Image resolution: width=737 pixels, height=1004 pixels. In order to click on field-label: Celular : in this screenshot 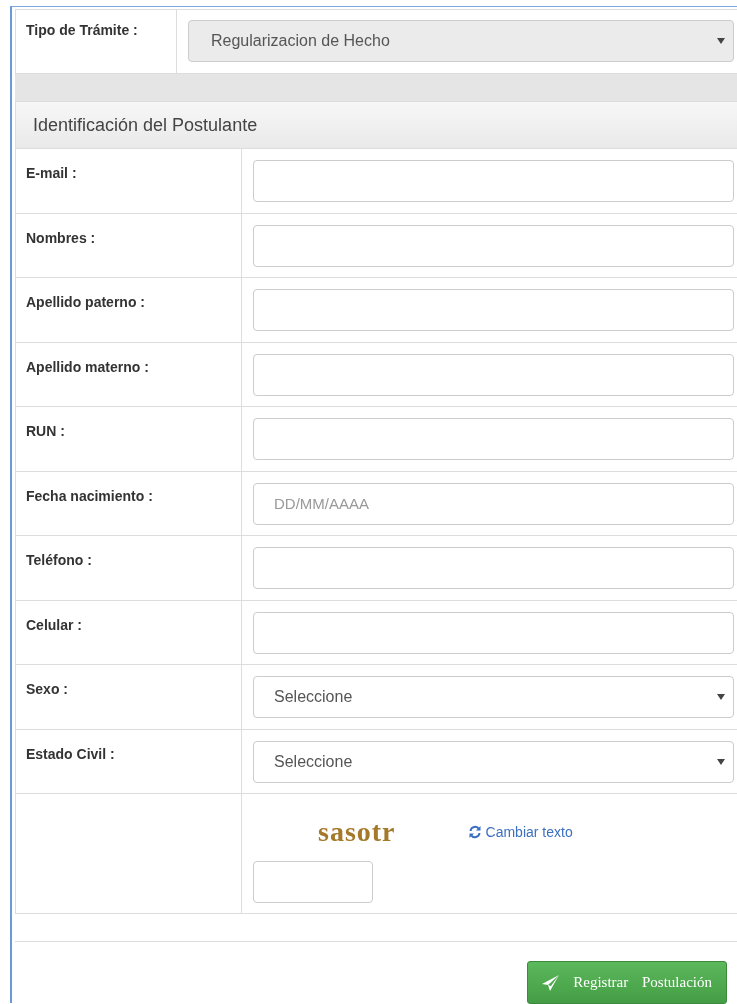, I will do `click(54, 624)`.